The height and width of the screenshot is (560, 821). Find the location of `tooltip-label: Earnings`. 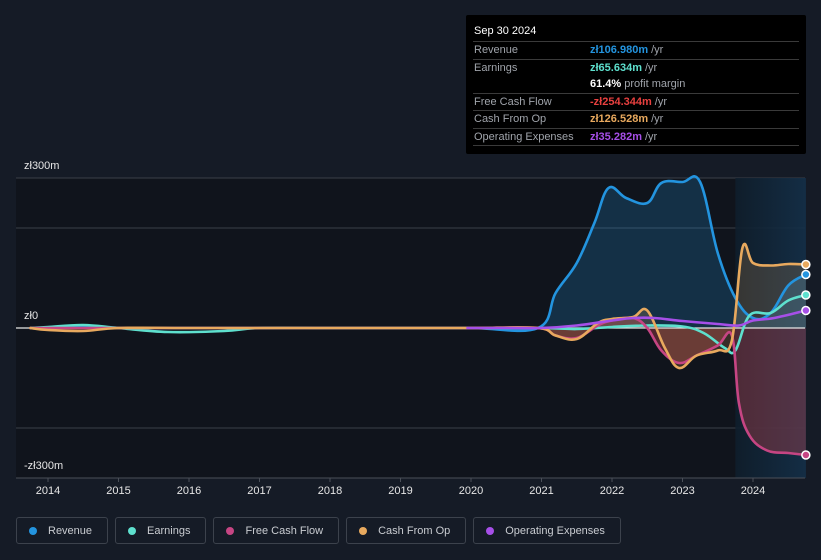

tooltip-label: Earnings is located at coordinates (496, 67).